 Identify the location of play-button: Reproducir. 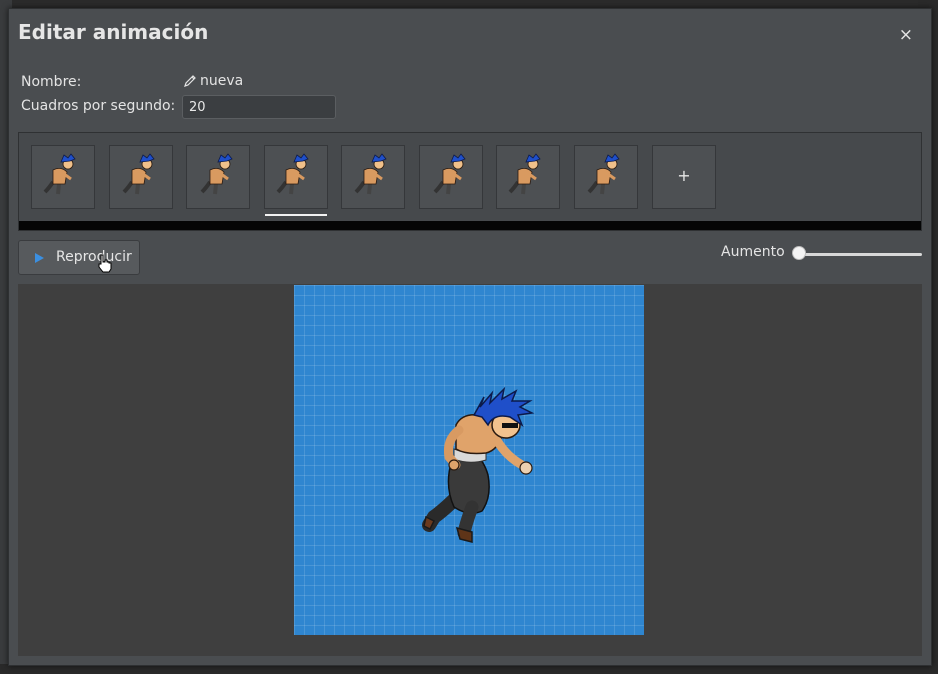
(79, 257).